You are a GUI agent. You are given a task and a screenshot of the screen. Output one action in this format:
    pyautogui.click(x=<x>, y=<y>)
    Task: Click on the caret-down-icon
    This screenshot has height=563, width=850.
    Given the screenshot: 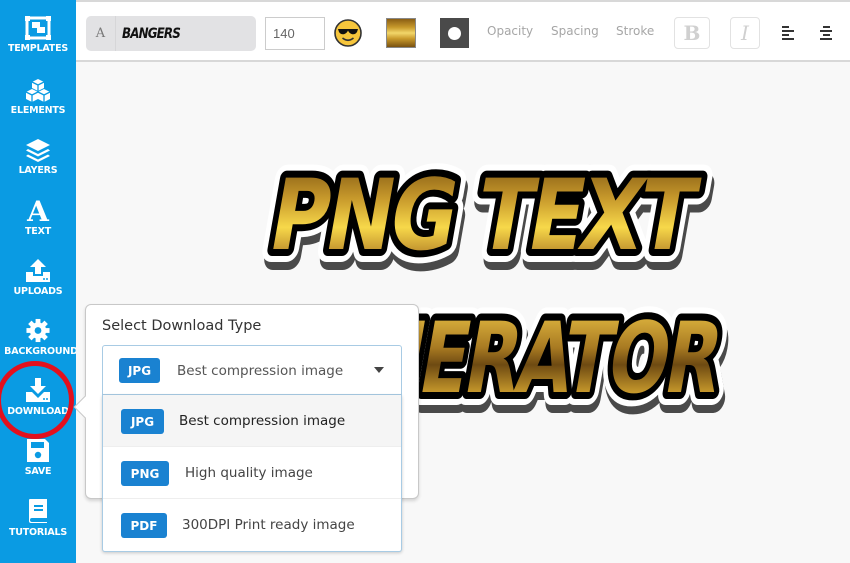 What is the action you would take?
    pyautogui.click(x=379, y=370)
    